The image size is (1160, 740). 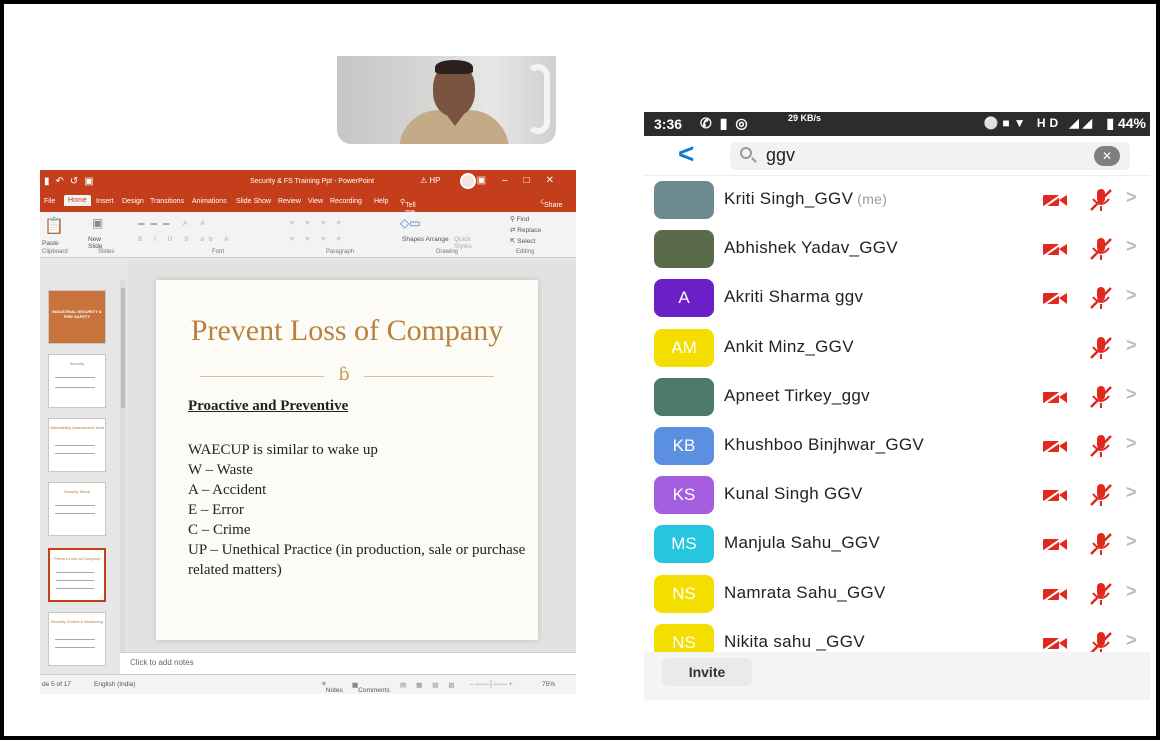 What do you see at coordinates (897, 249) in the screenshot?
I see `participant-row: Abhishek Yadav_GGV >` at bounding box center [897, 249].